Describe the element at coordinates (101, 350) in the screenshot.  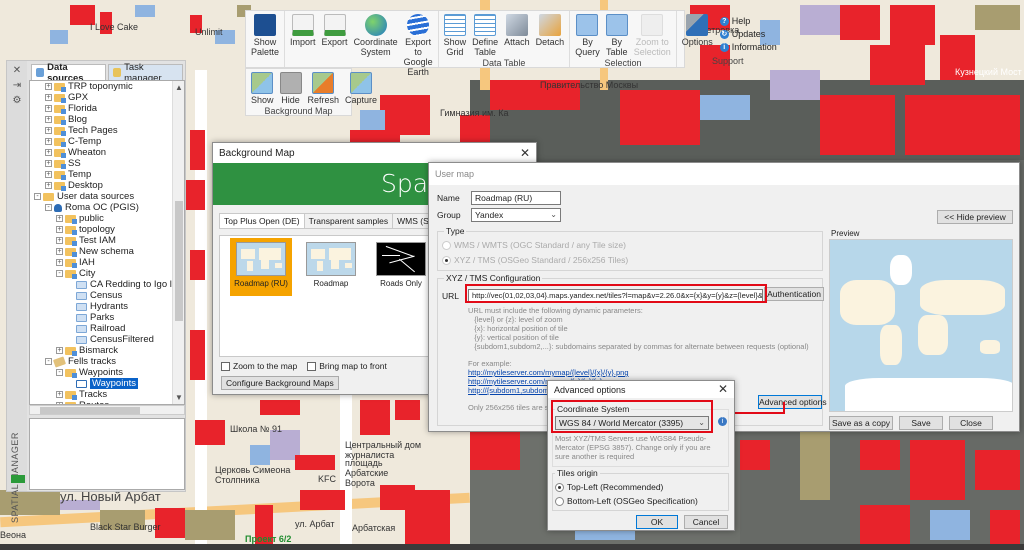
I see `tree-node: + Bismarck` at that location.